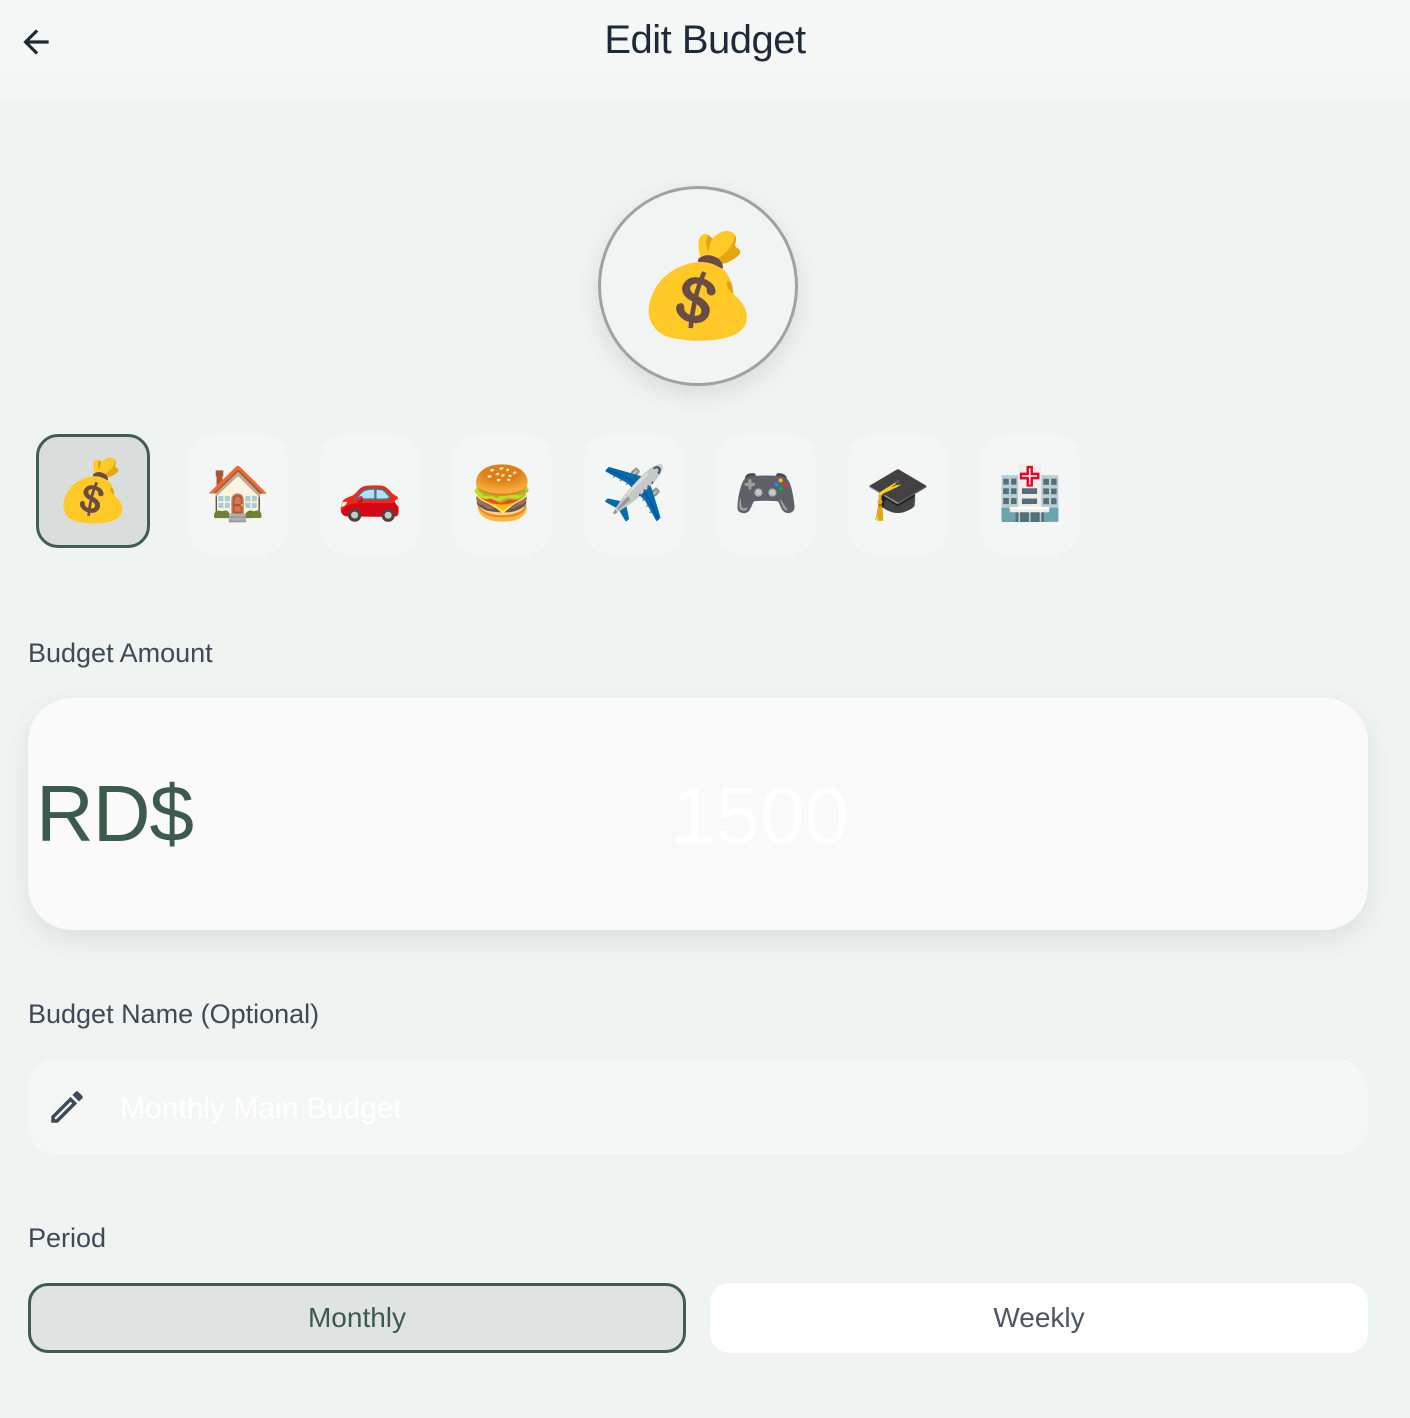 The image size is (1410, 1418). I want to click on app-header: Edit Budget, so click(705, 49).